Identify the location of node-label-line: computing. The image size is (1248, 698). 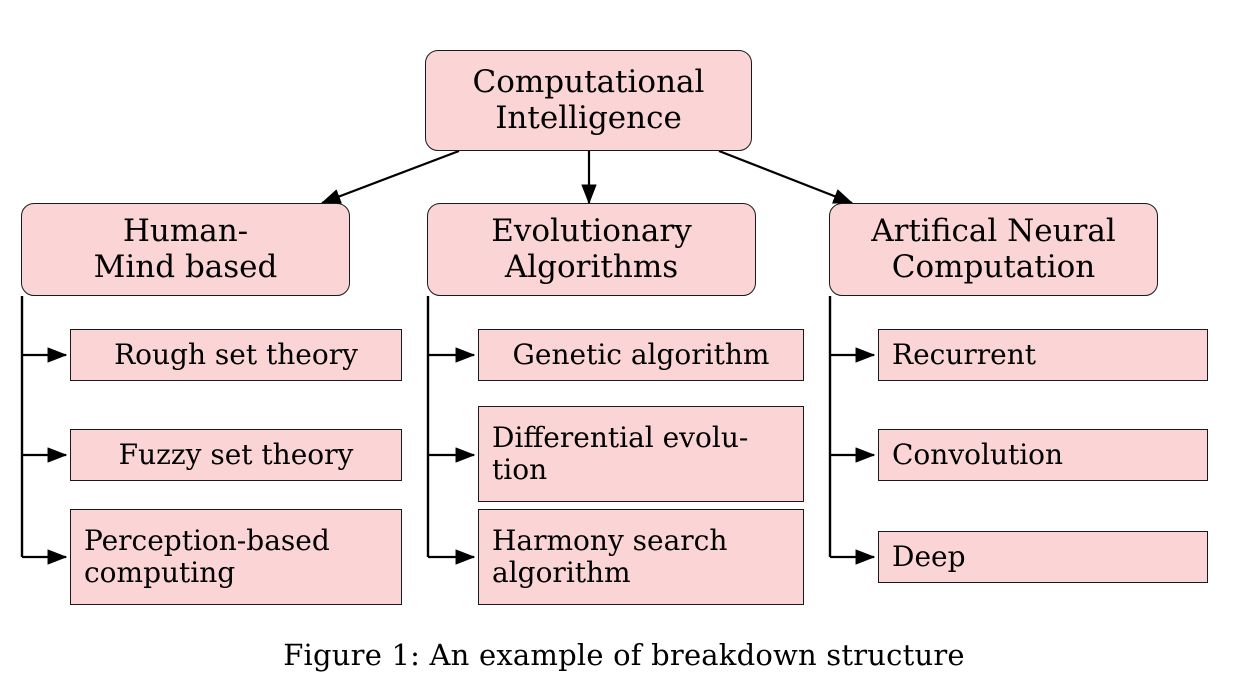
(160, 572).